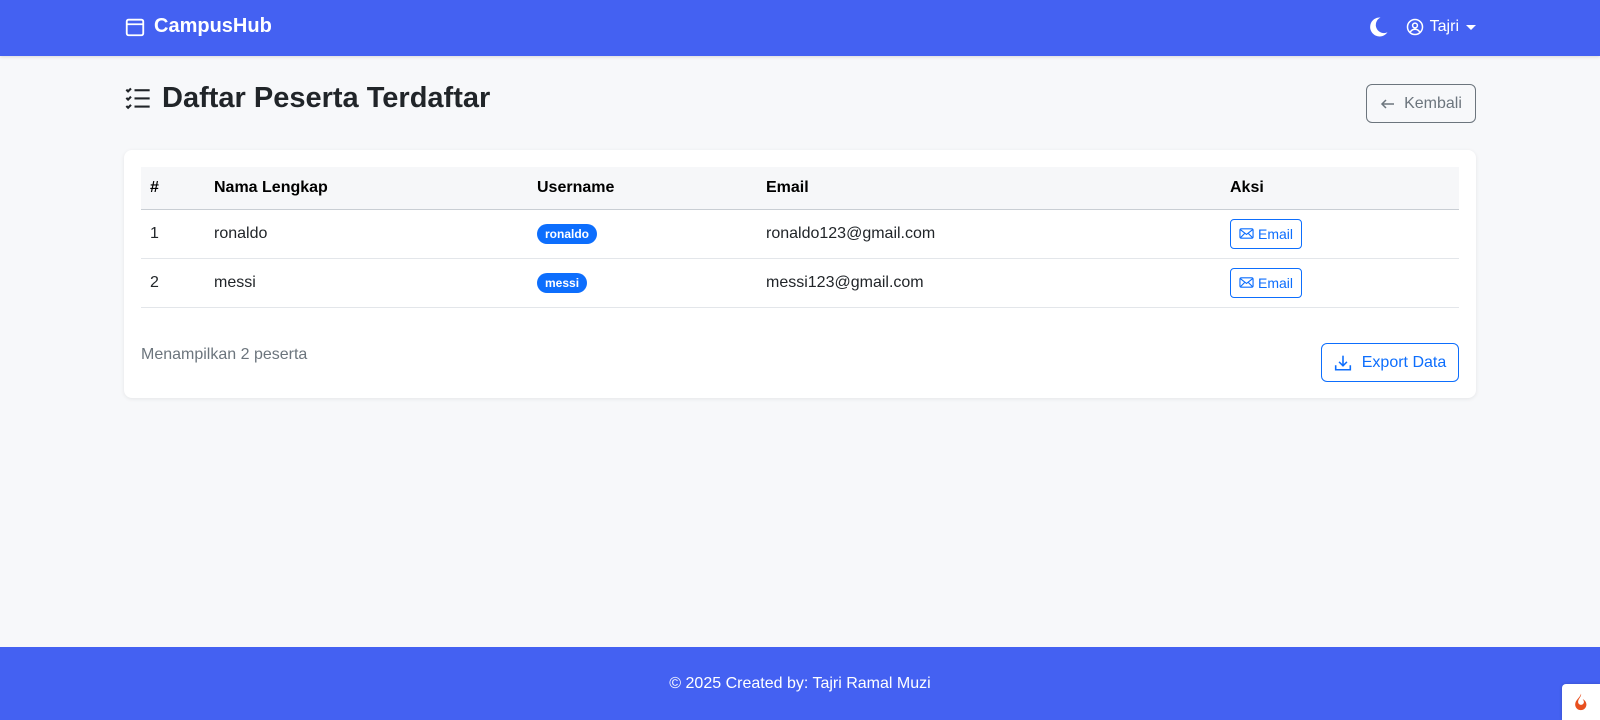  Describe the element at coordinates (135, 27) in the screenshot. I see `calendar-icon` at that location.